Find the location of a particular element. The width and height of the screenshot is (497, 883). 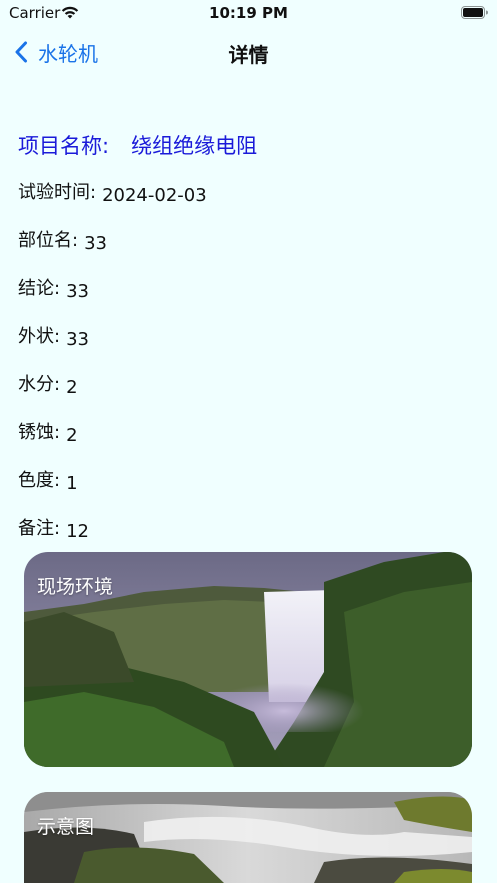

field-label: 试验时间: is located at coordinates (57, 192).